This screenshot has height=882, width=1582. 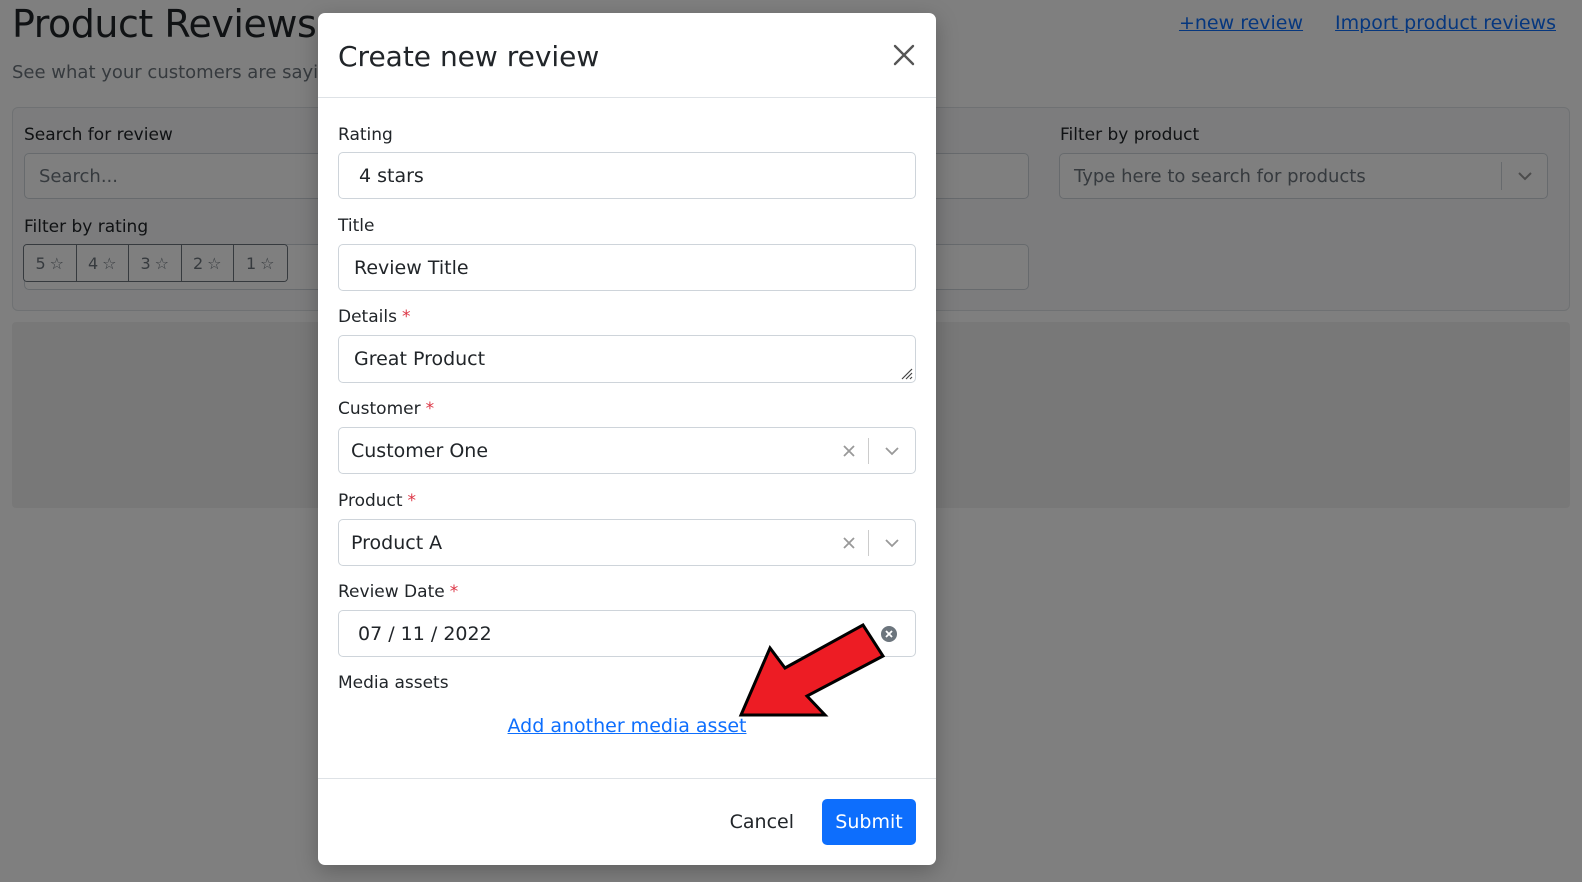 I want to click on resize-grip-icon, so click(x=906, y=373).